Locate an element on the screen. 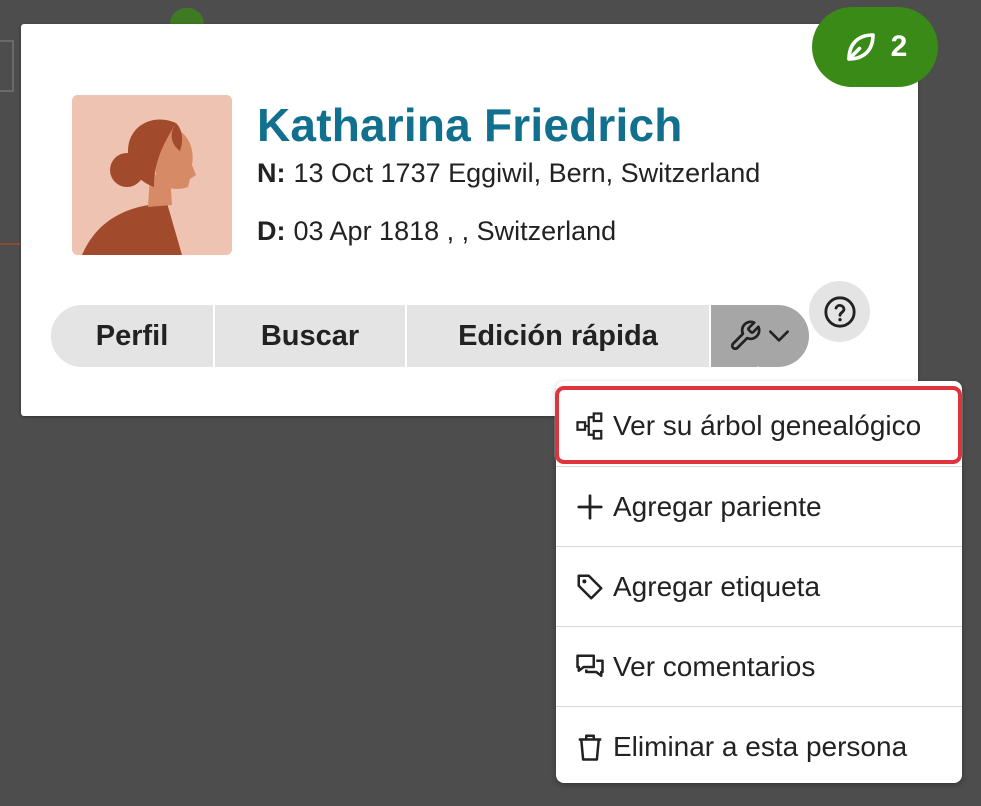  background-frame is located at coordinates (7, 66).